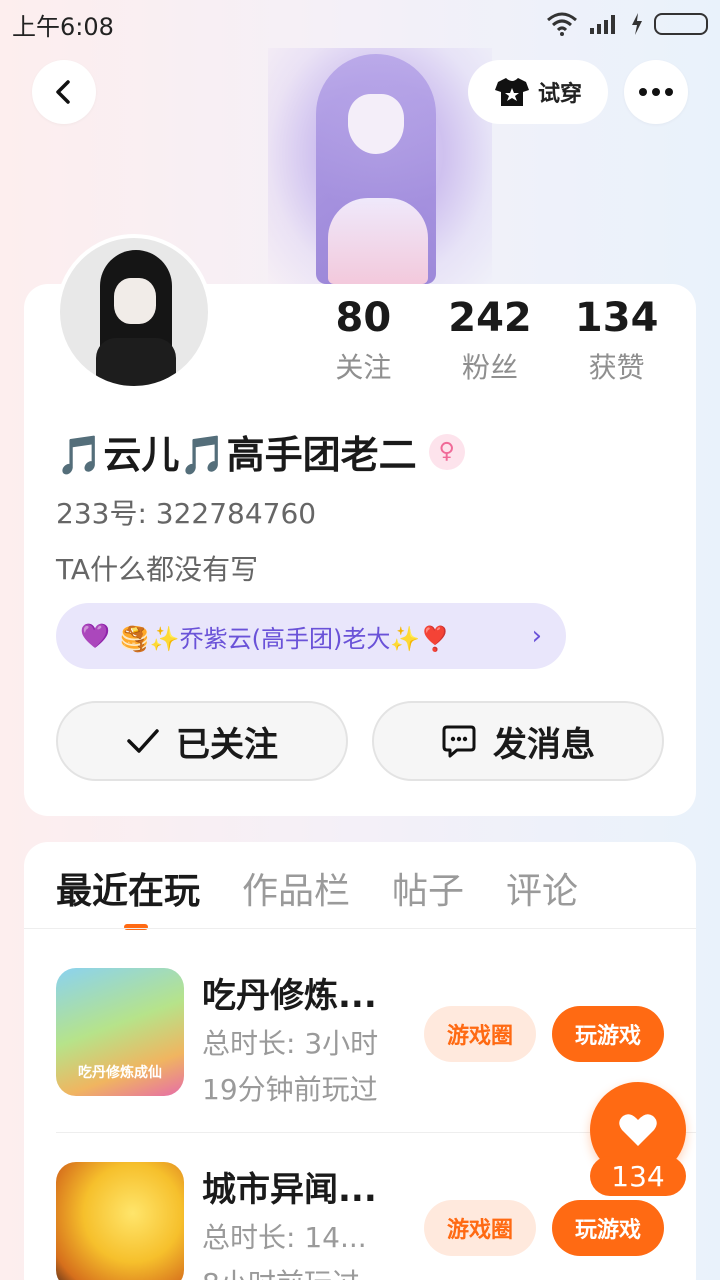 The height and width of the screenshot is (1280, 720). I want to click on game-list-item: 吃丹修炼成仙 吃丹修炼... 总时长: 3小时 19分钟前玩过 游戏圈 玩游戏, so click(366, 1038).